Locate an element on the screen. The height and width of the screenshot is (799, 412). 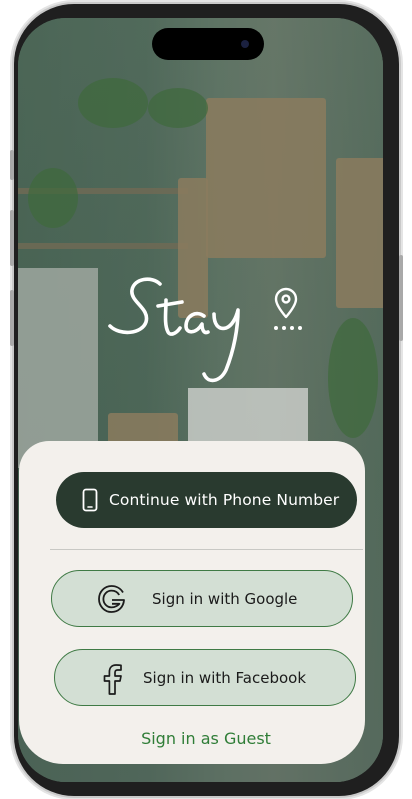
volume-down-button is located at coordinates (12, 318).